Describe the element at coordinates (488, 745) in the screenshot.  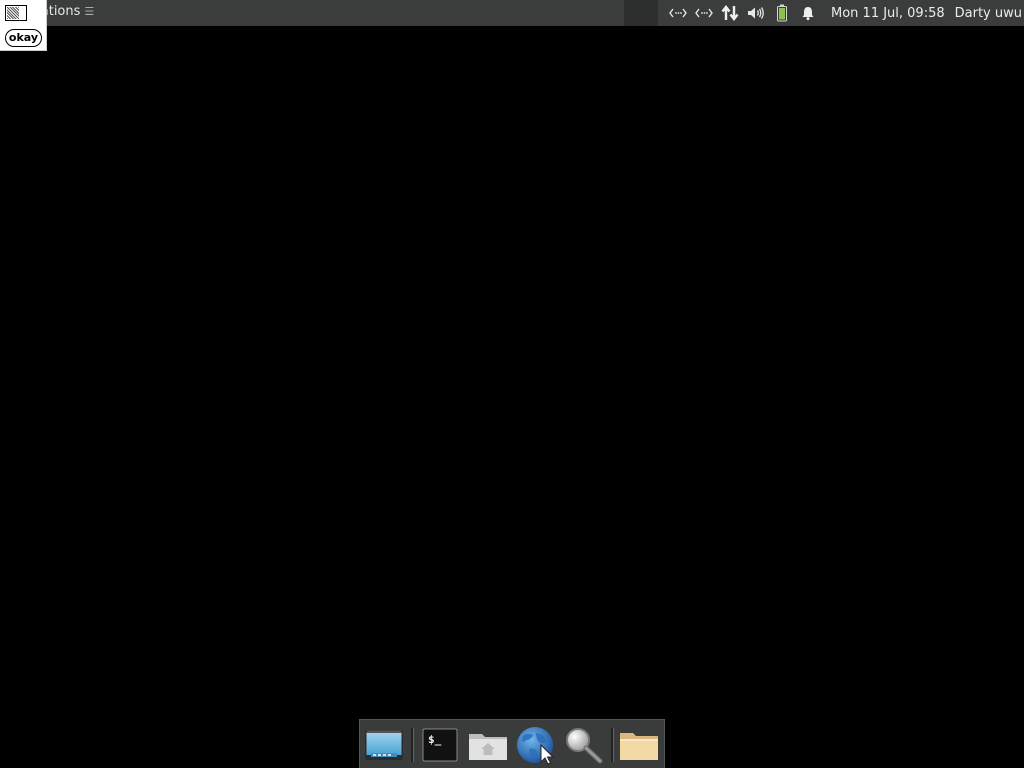
I see `home-folder-icon` at that location.